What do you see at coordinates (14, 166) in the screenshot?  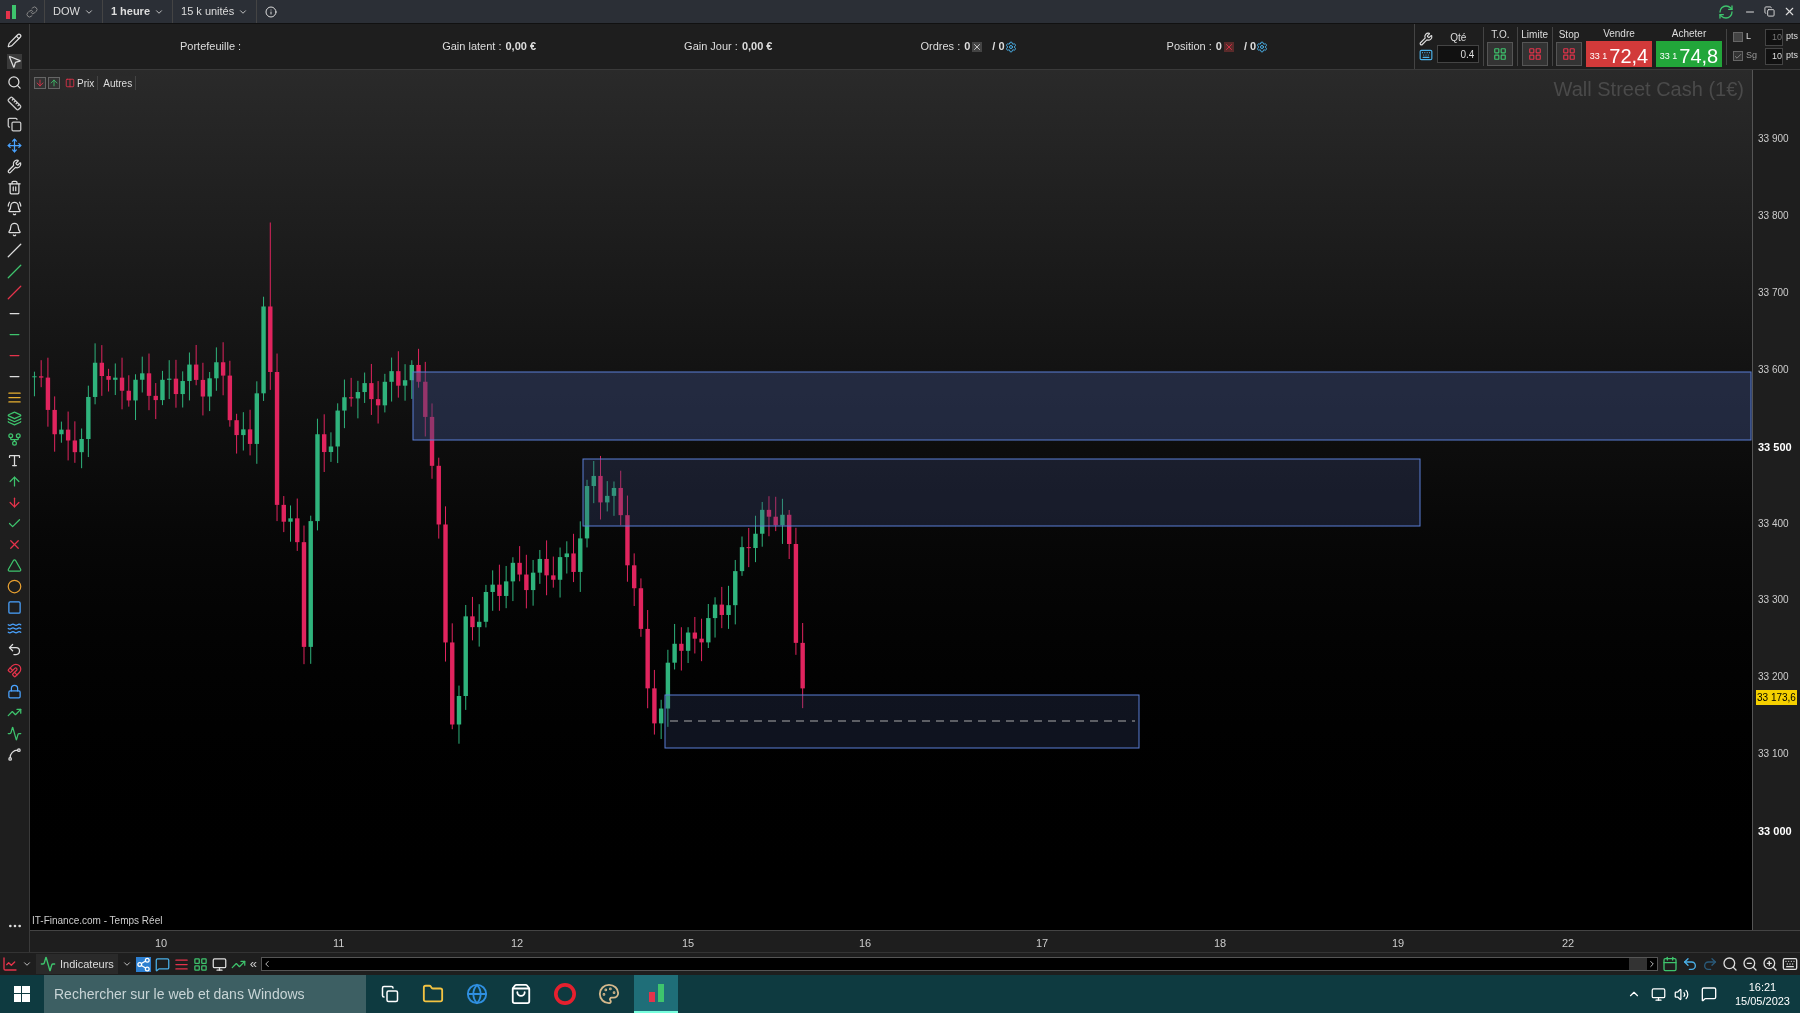 I see `tools-icon` at bounding box center [14, 166].